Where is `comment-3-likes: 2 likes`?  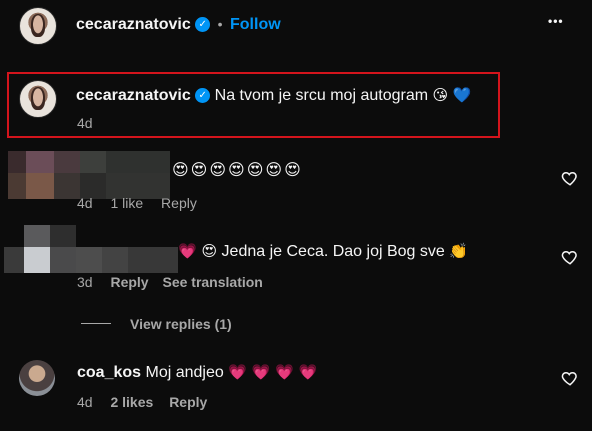
comment-3-likes: 2 likes is located at coordinates (131, 402).